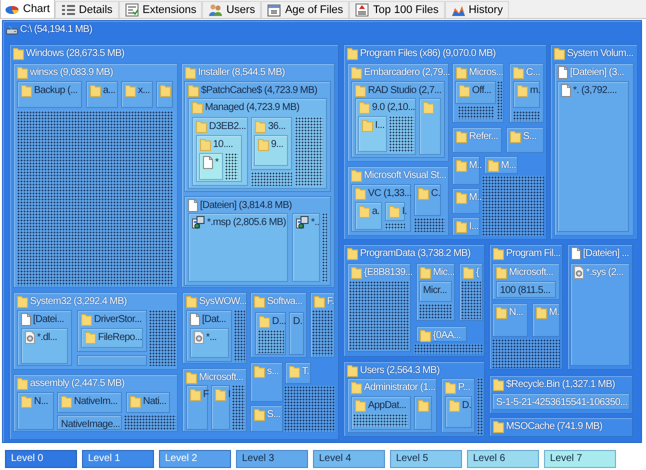 Image resolution: width=646 pixels, height=470 pixels. Describe the element at coordinates (535, 90) in the screenshot. I see `item-label: m.` at that location.